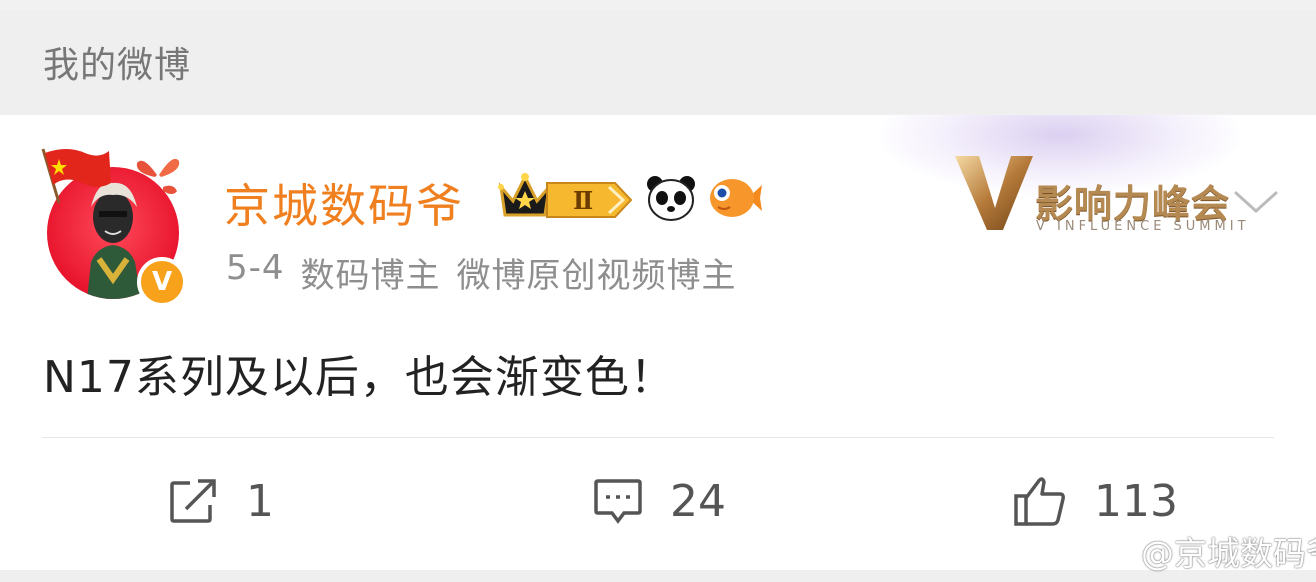  What do you see at coordinates (1039, 501) in the screenshot?
I see `thumbs-up-icon` at bounding box center [1039, 501].